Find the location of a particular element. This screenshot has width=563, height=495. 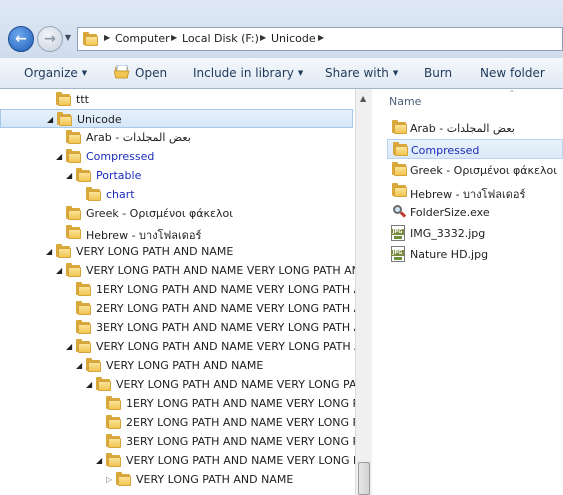

back-arrow-icon: ← is located at coordinates (21, 39).